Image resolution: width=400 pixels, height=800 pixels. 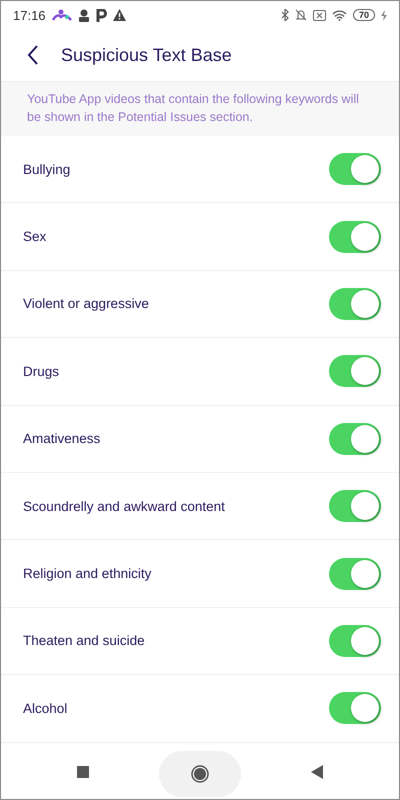 I want to click on battery-indicator: 70, so click(x=363, y=15).